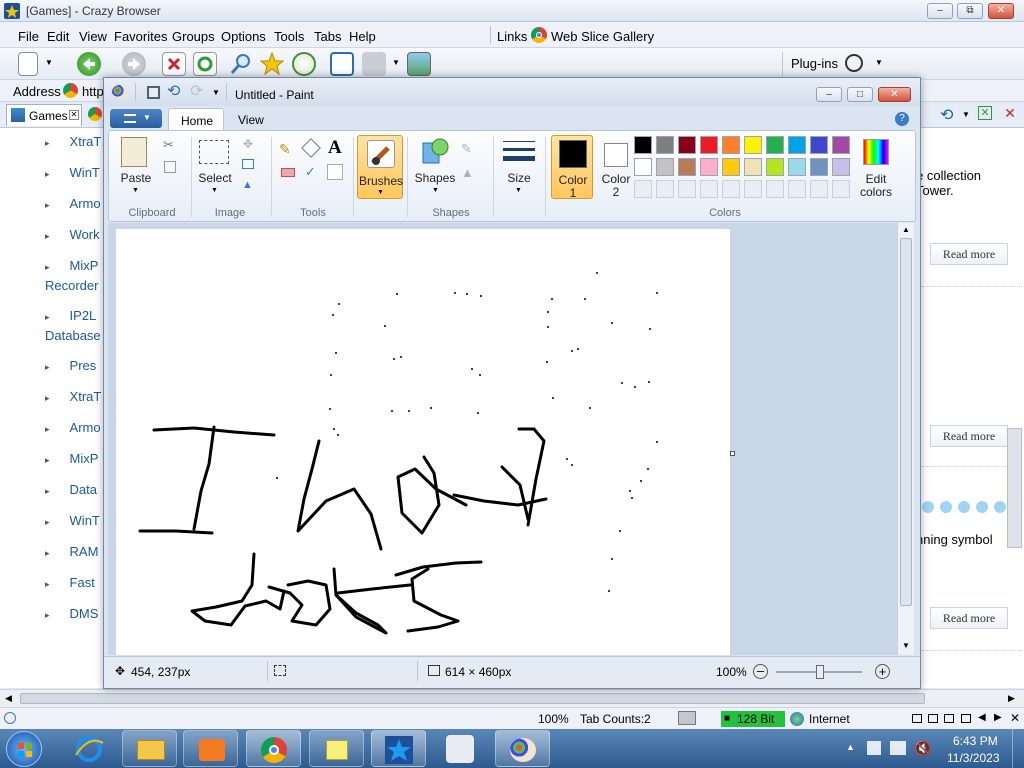 The image size is (1024, 768). What do you see at coordinates (616, 167) in the screenshot?
I see `color2-button: Color 2` at bounding box center [616, 167].